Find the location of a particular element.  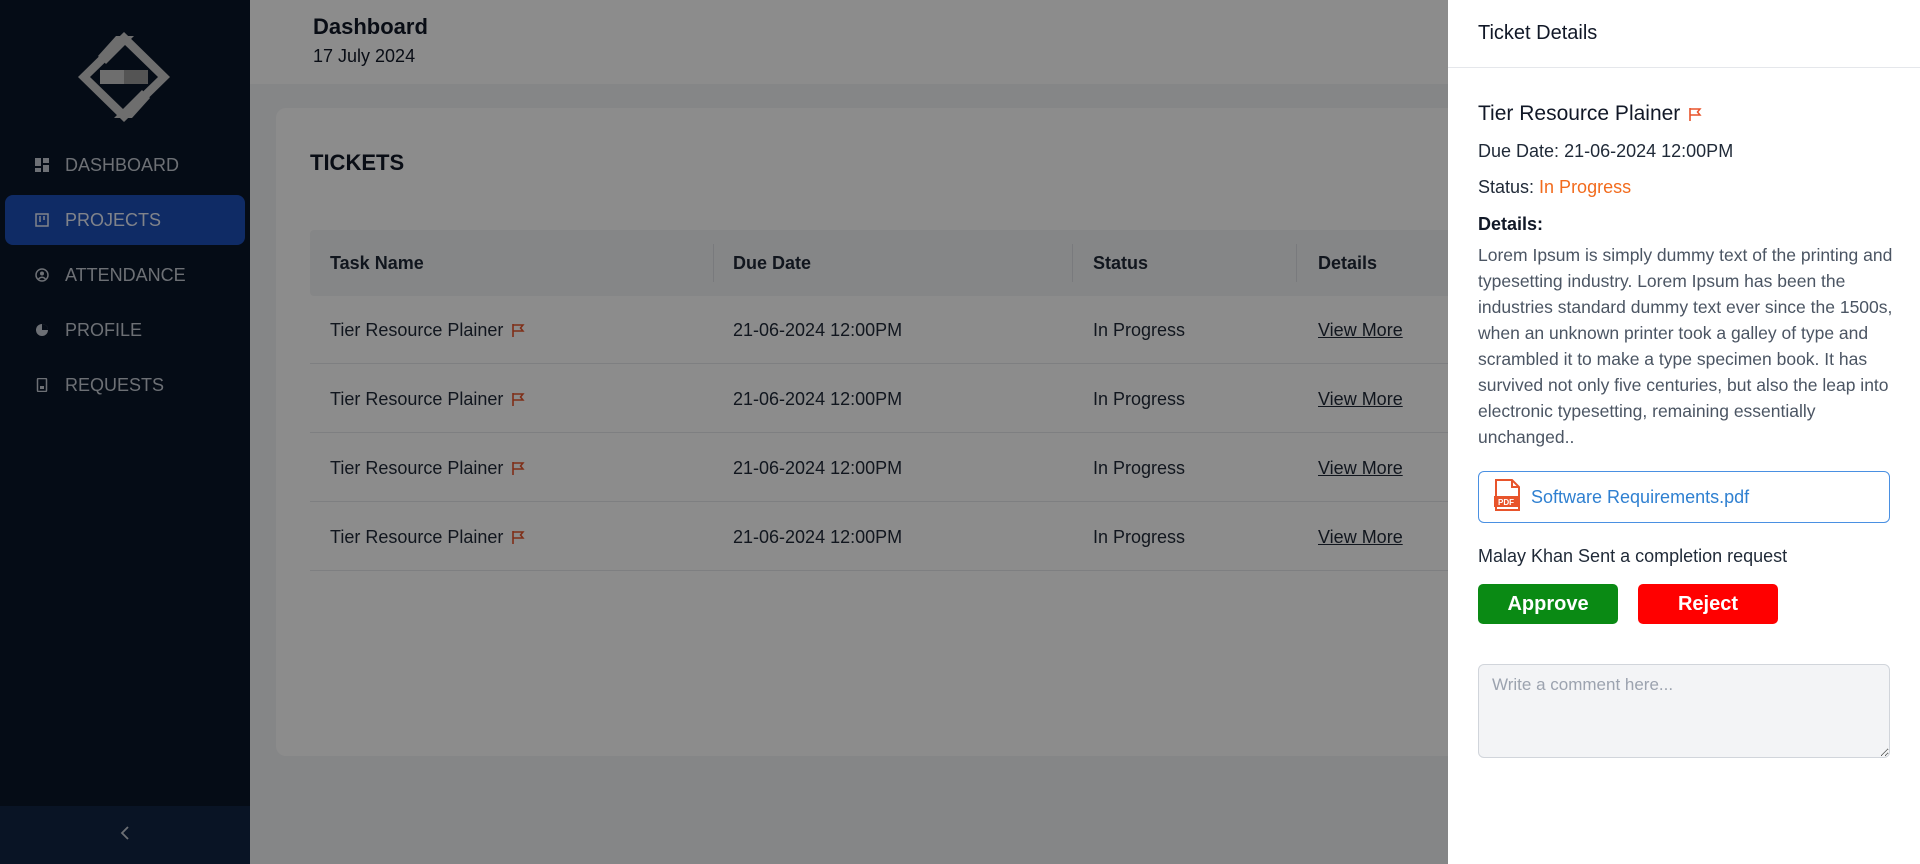

reject-button: Reject is located at coordinates (1708, 604).